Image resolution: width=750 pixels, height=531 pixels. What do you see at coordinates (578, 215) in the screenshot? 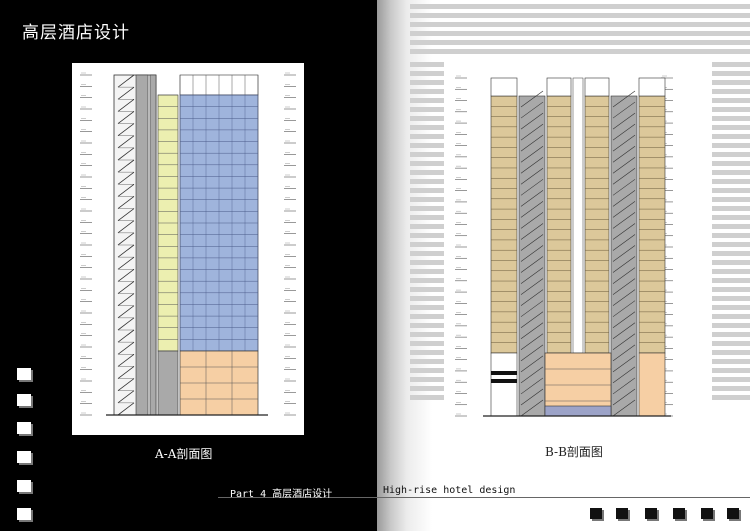
I see `atrium-void` at bounding box center [578, 215].